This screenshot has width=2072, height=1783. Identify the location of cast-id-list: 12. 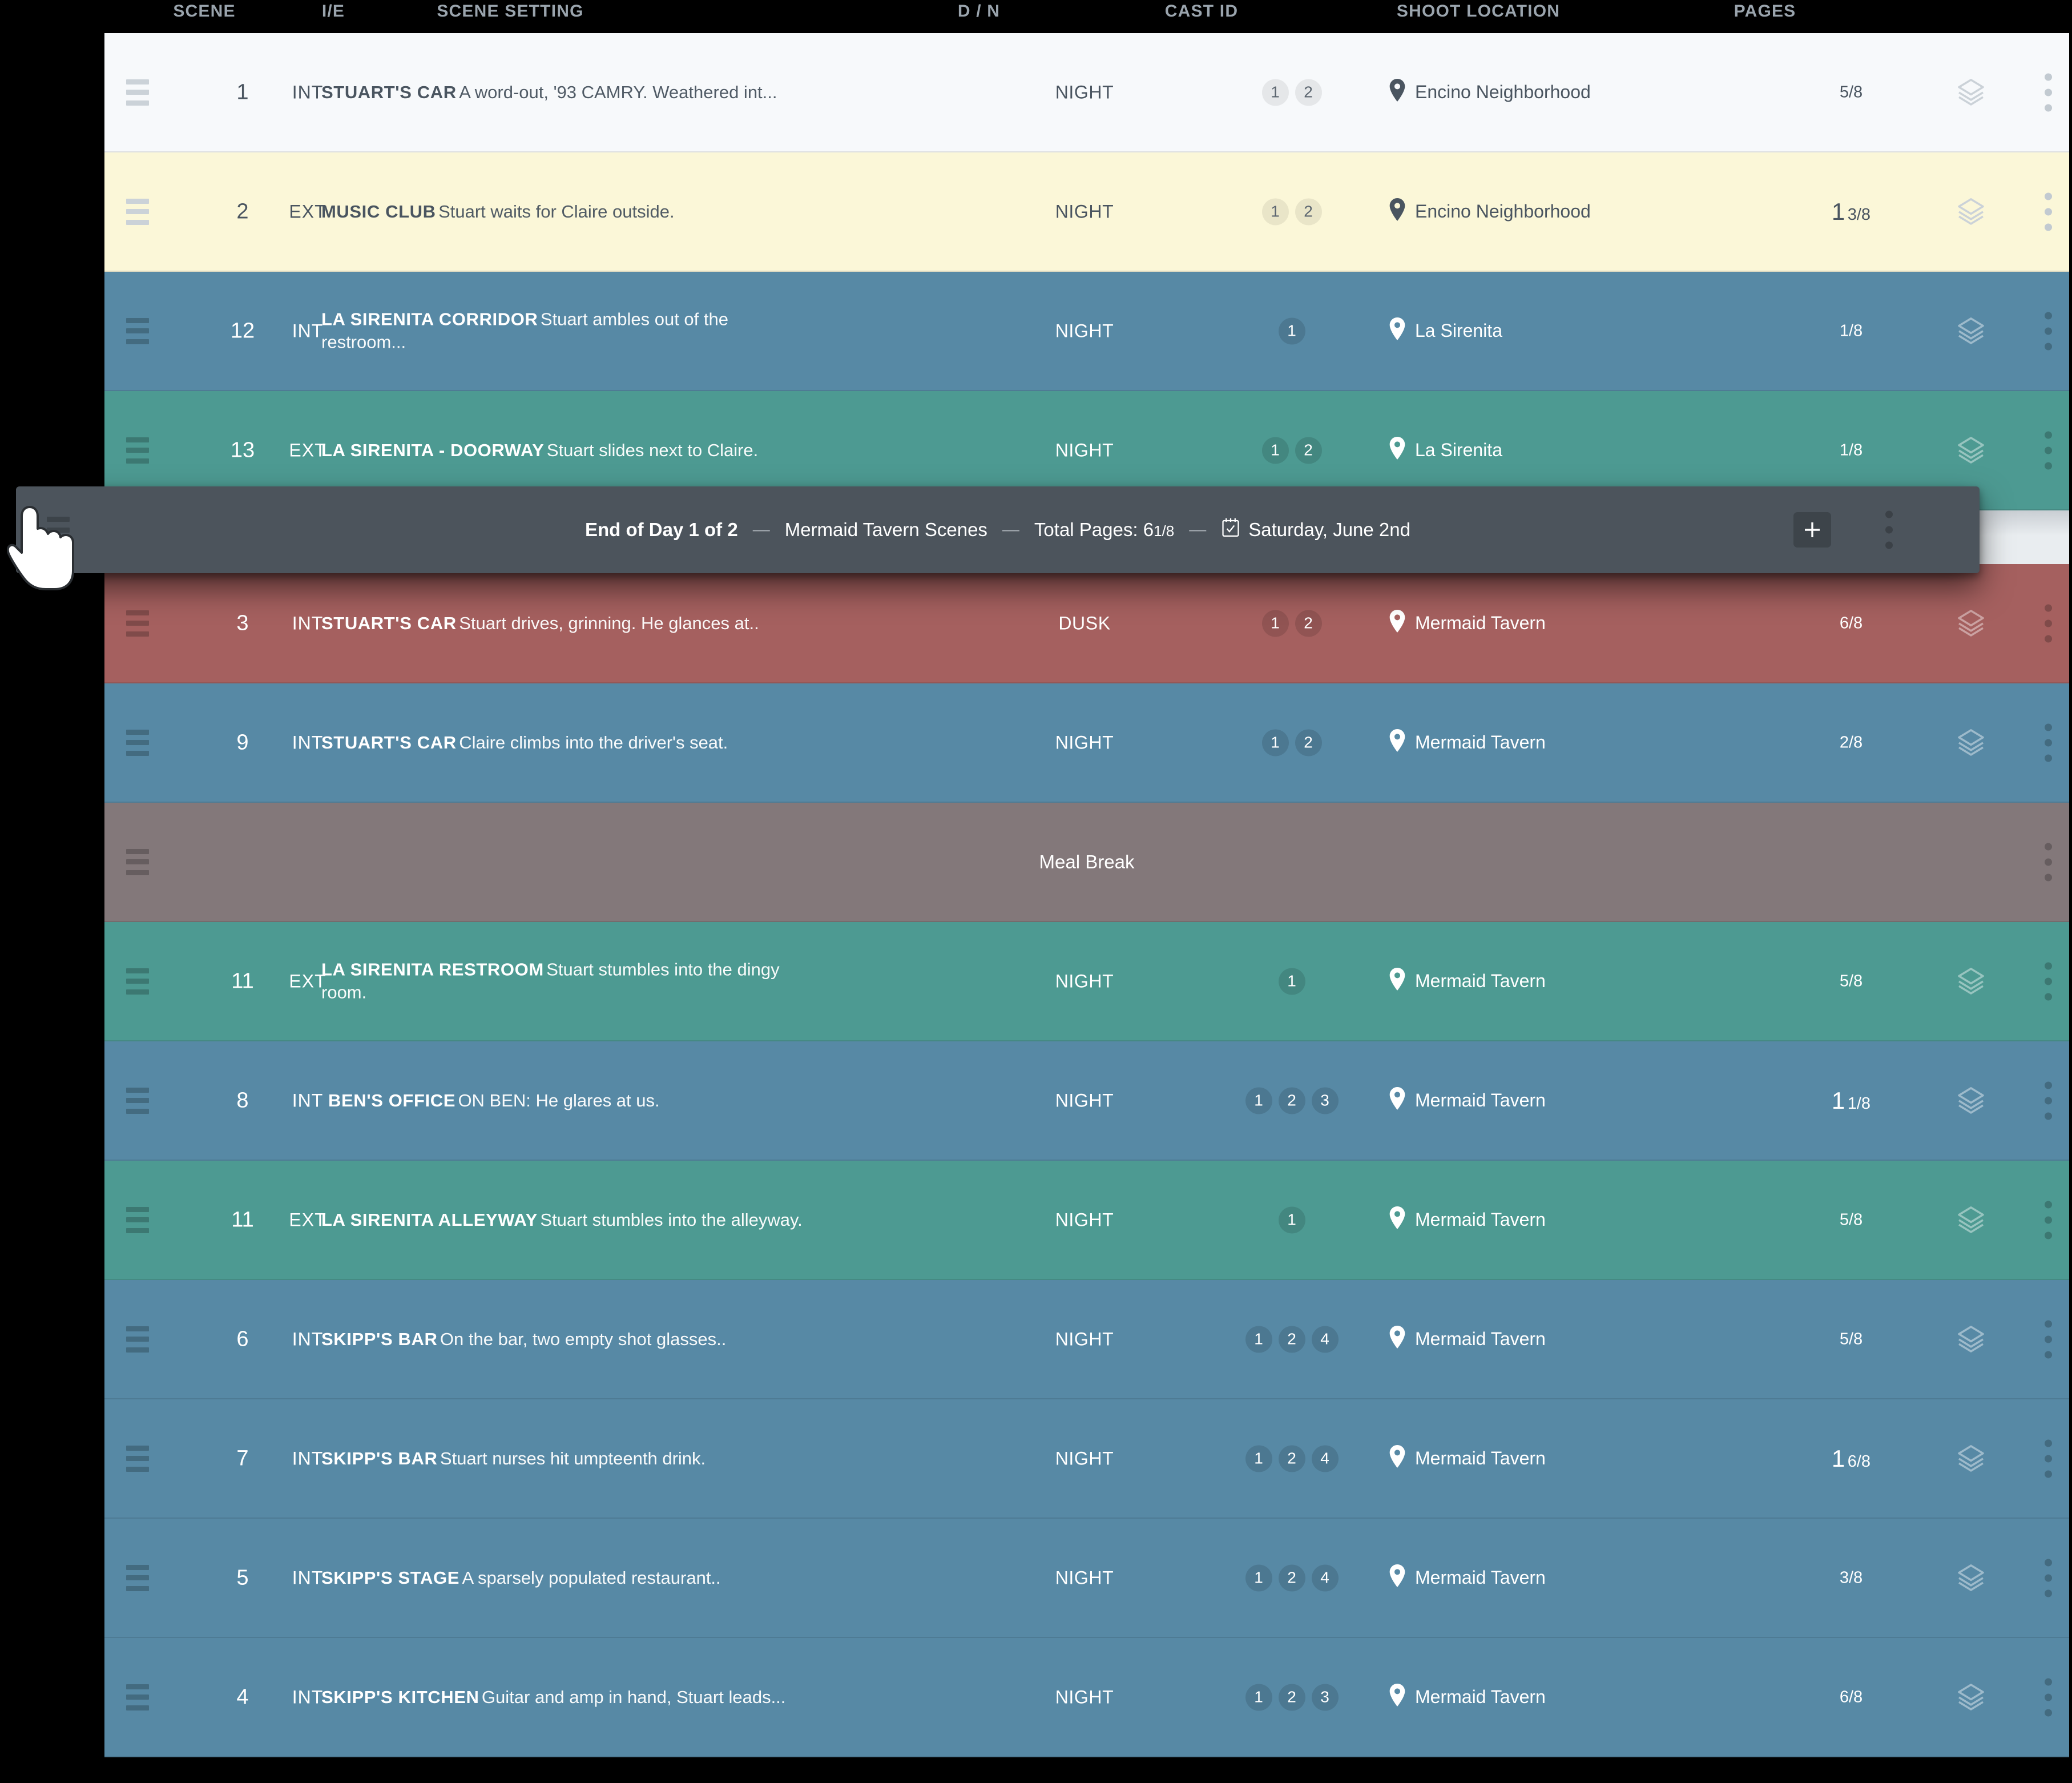
(1291, 450).